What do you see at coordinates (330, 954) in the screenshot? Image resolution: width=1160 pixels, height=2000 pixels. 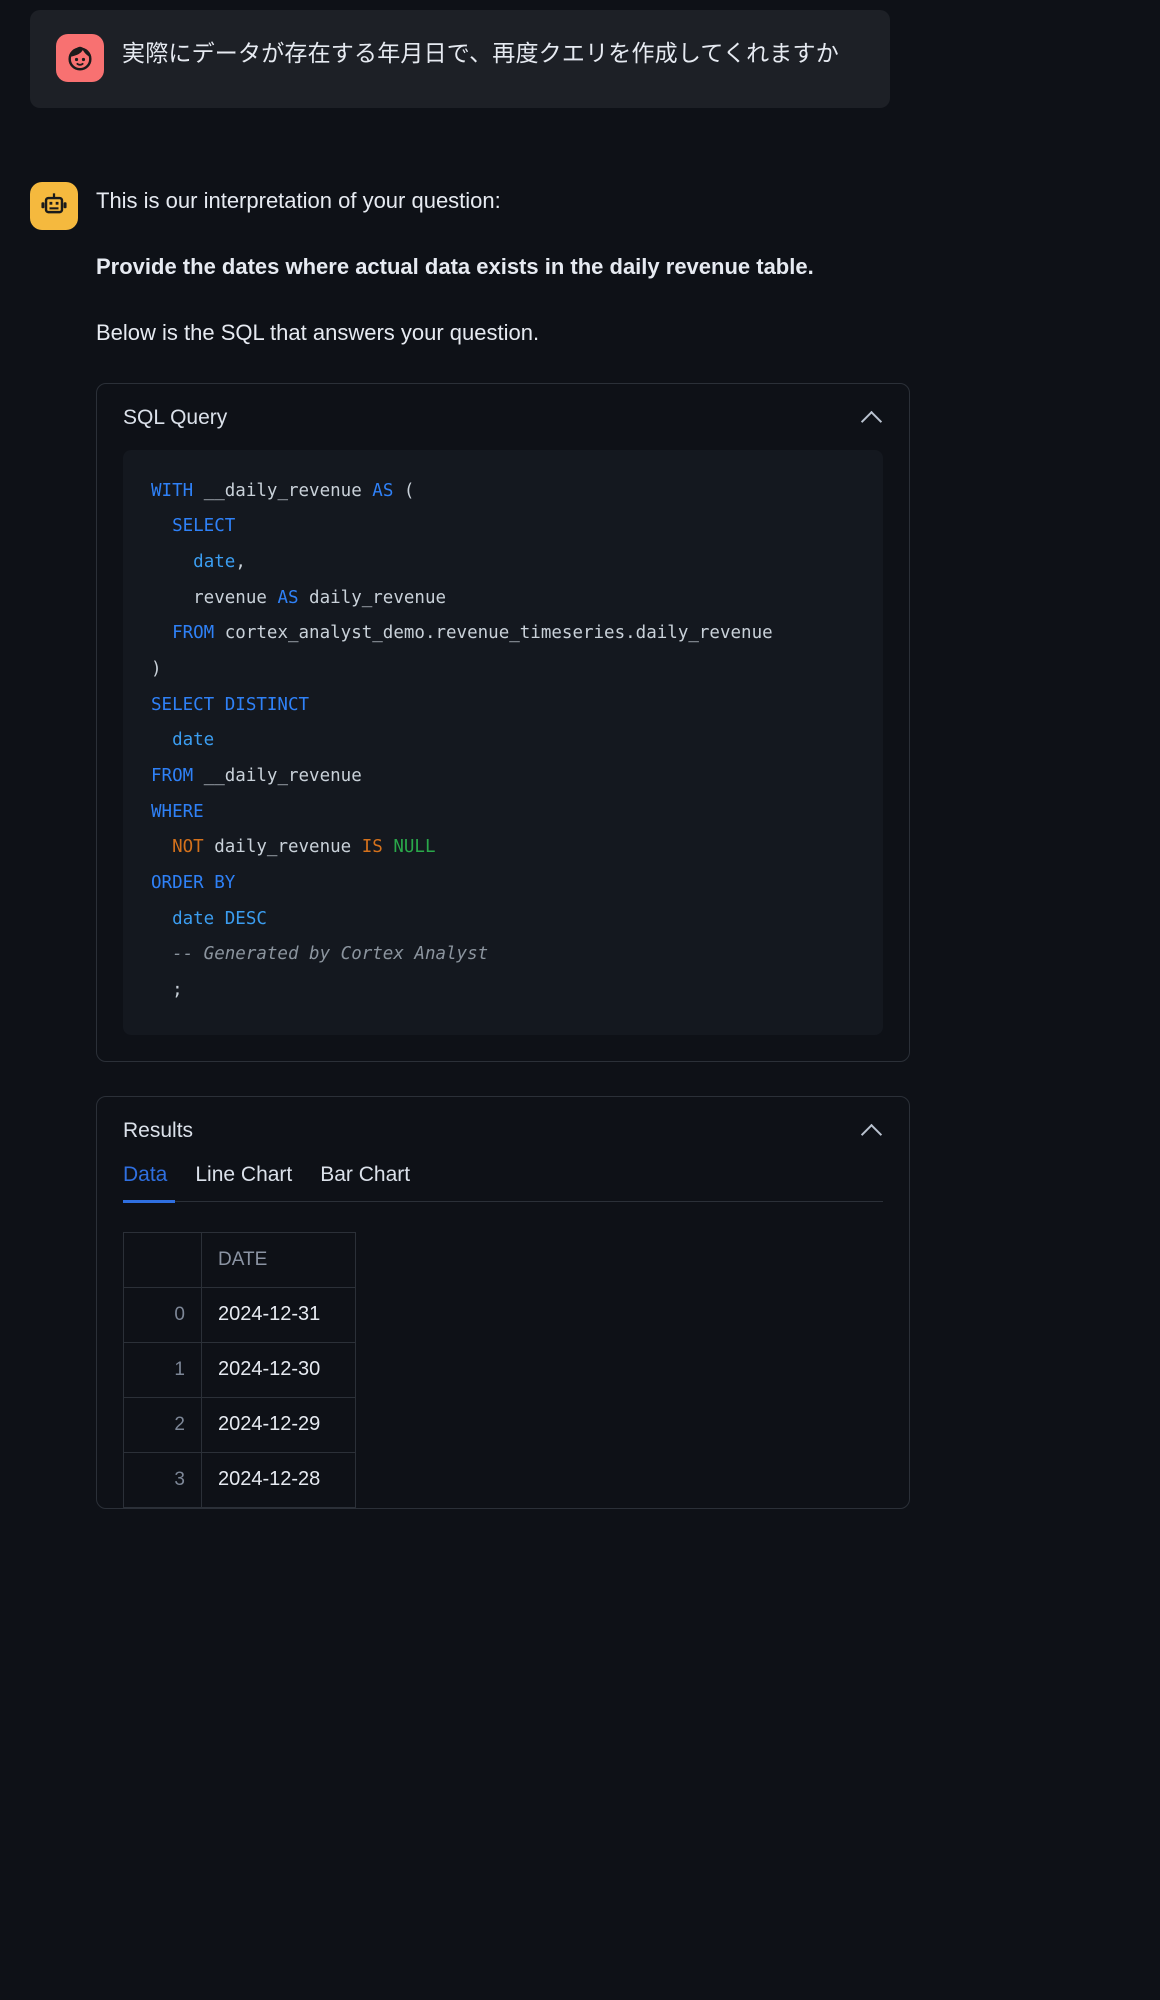 I see `sql-token: -- Generated by Cortex Analyst` at bounding box center [330, 954].